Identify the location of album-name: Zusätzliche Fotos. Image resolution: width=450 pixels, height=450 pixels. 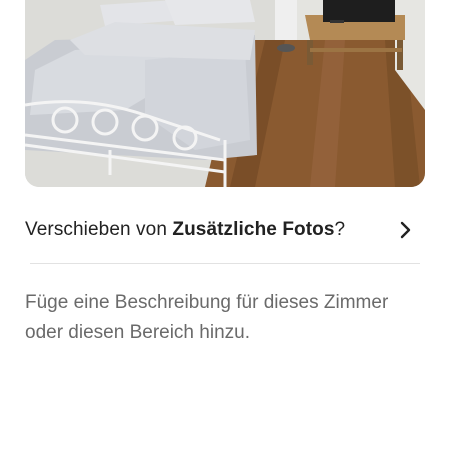
(253, 229).